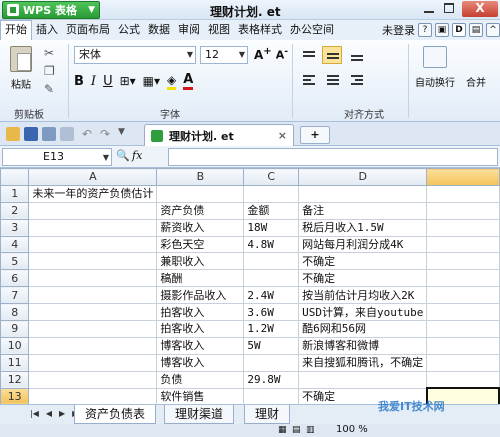  Describe the element at coordinates (333, 157) in the screenshot. I see `formula-input` at that location.